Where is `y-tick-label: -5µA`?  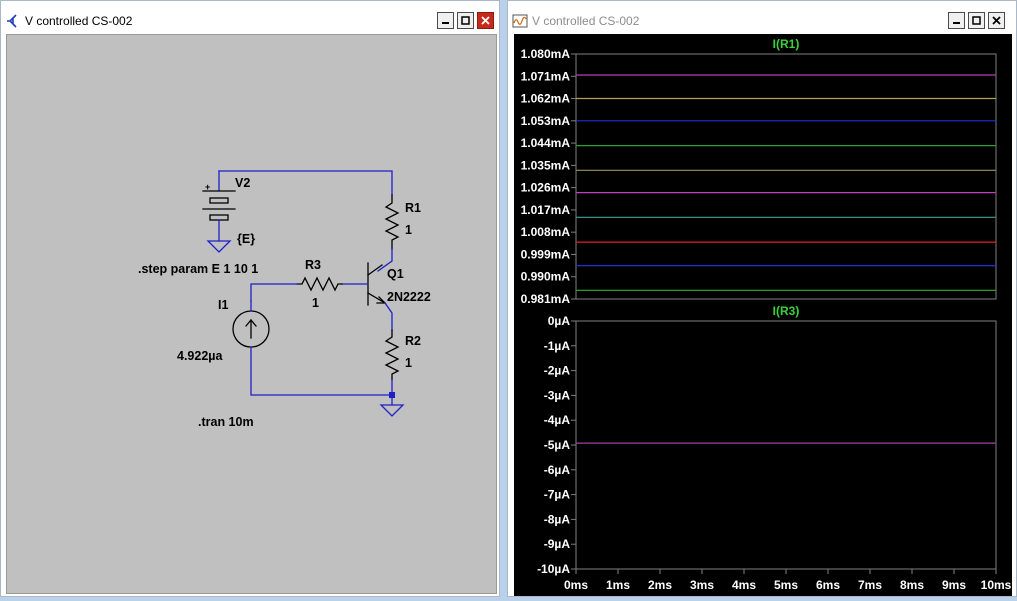 y-tick-label: -5µA is located at coordinates (557, 445).